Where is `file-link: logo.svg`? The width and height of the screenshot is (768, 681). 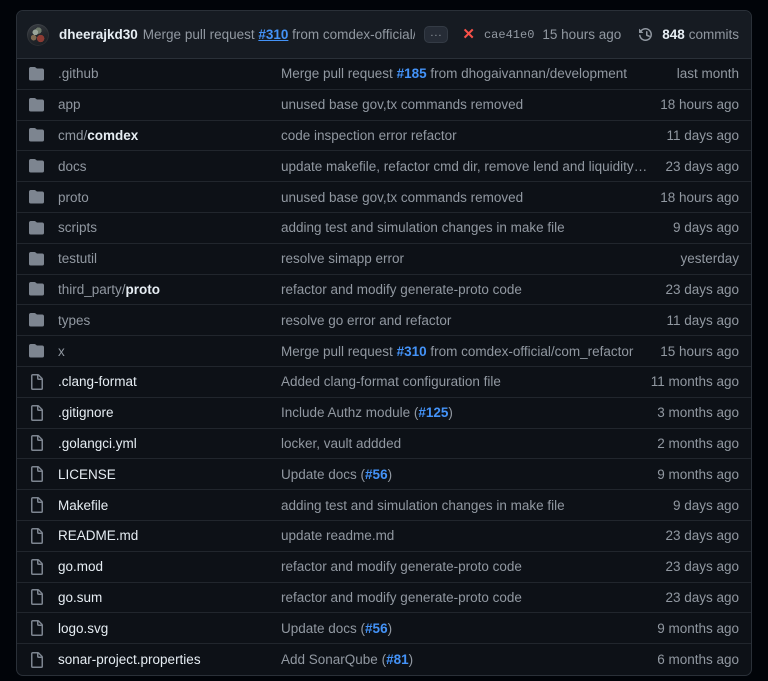
file-link: logo.svg is located at coordinates (169, 628).